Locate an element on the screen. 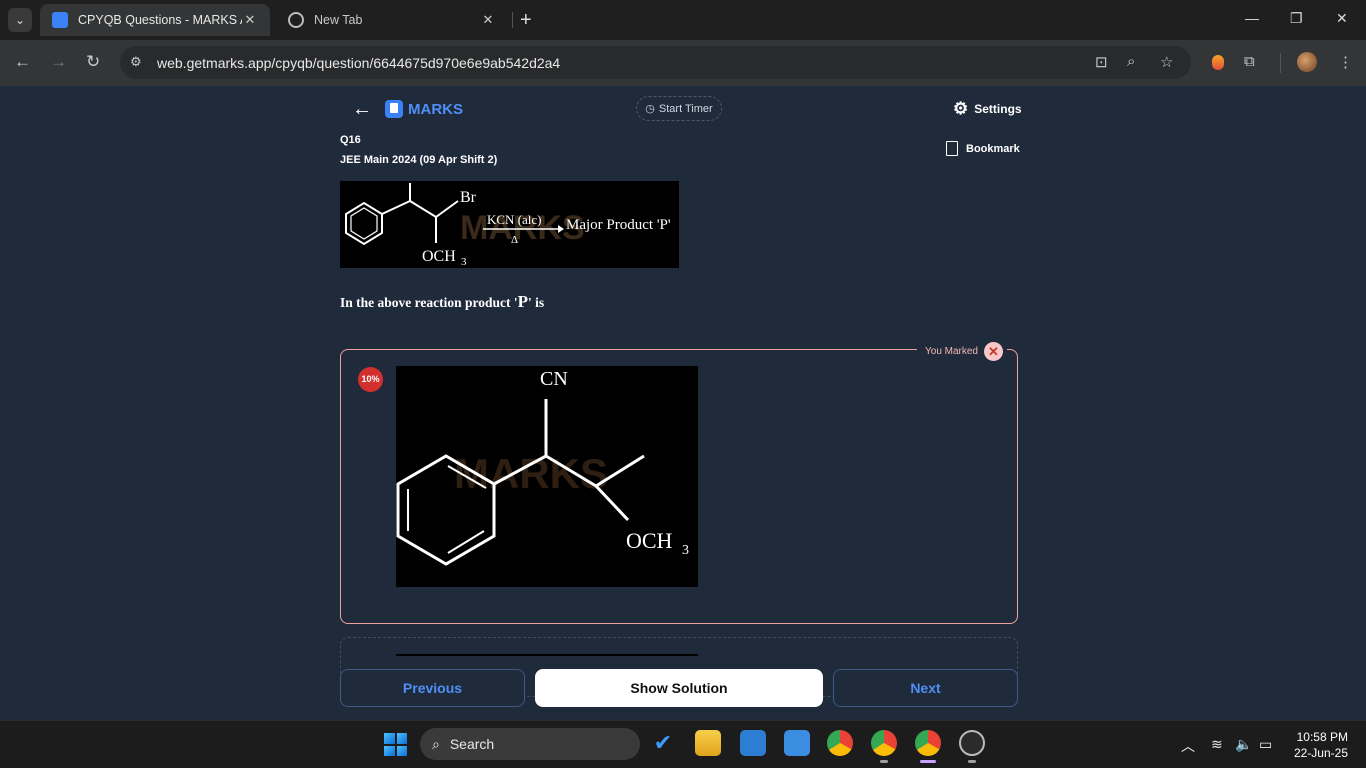  bookmark-label: Bookmark is located at coordinates (993, 148).